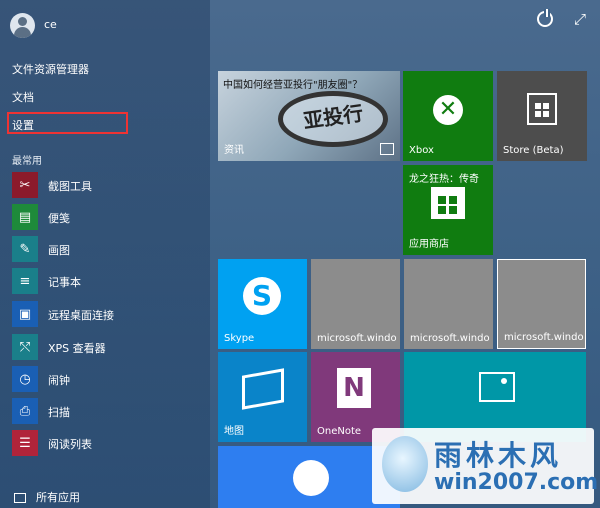  I want to click on remote-desktop-icon: ▣, so click(25, 314).